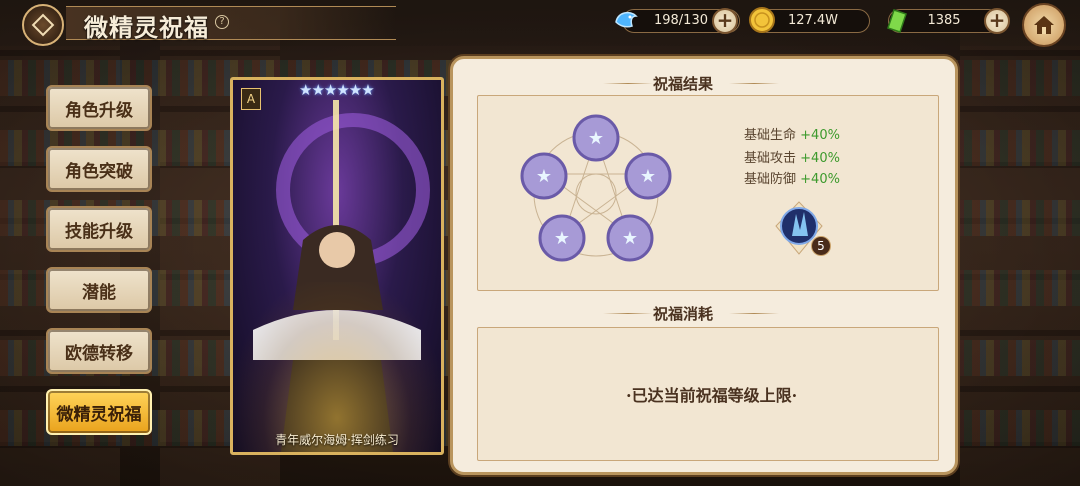 The image size is (1080, 486). Describe the element at coordinates (813, 20) in the screenshot. I see `gold-value: 127.4W` at that location.